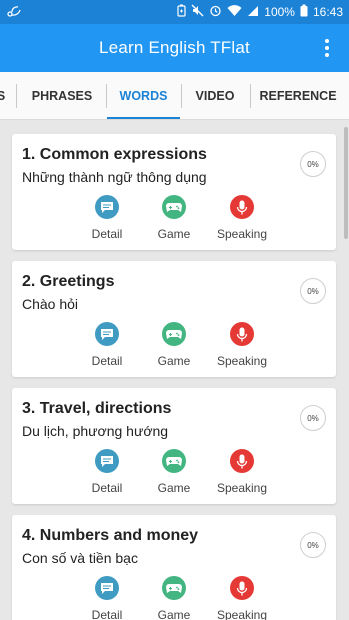 The image size is (349, 620). What do you see at coordinates (304, 12) in the screenshot?
I see `battery-icon` at bounding box center [304, 12].